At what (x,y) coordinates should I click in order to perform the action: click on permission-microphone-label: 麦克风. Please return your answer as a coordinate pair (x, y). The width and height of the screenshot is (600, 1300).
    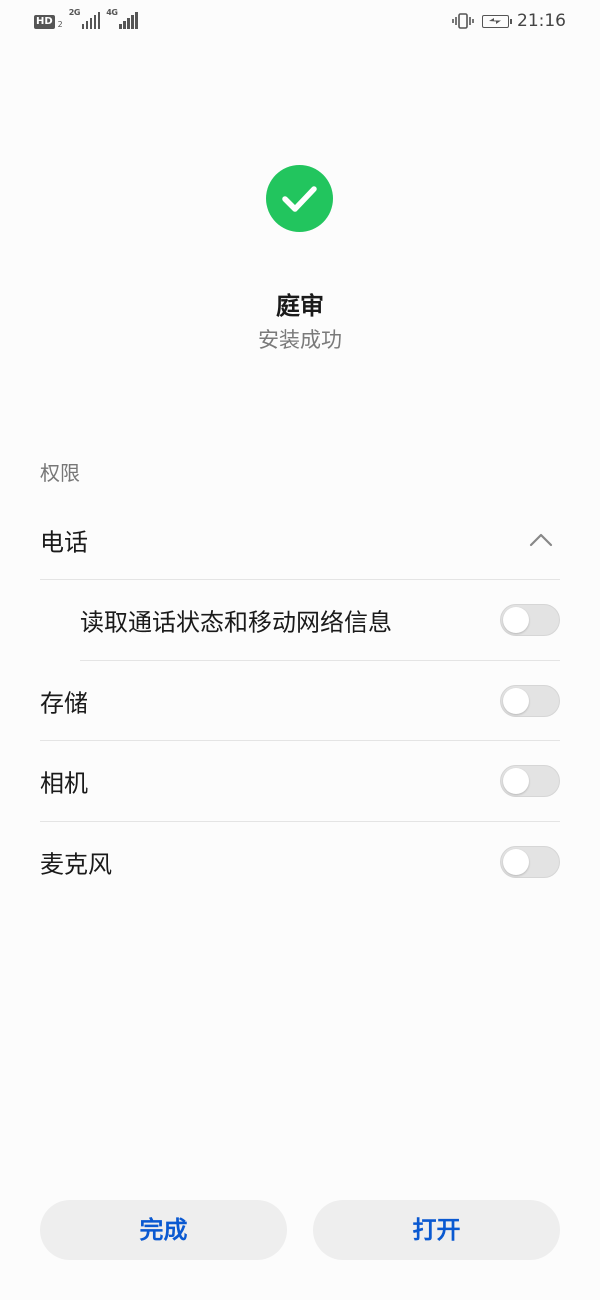
    Looking at the image, I should click on (76, 864).